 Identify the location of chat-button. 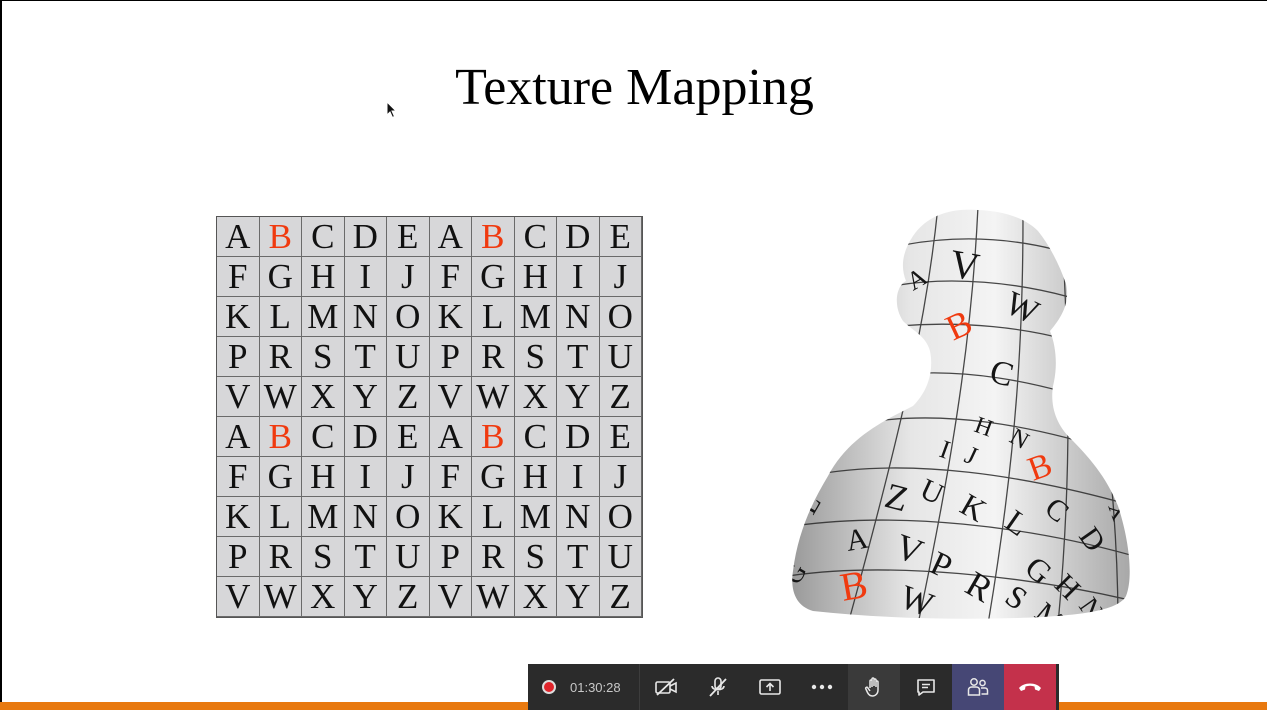
(926, 687).